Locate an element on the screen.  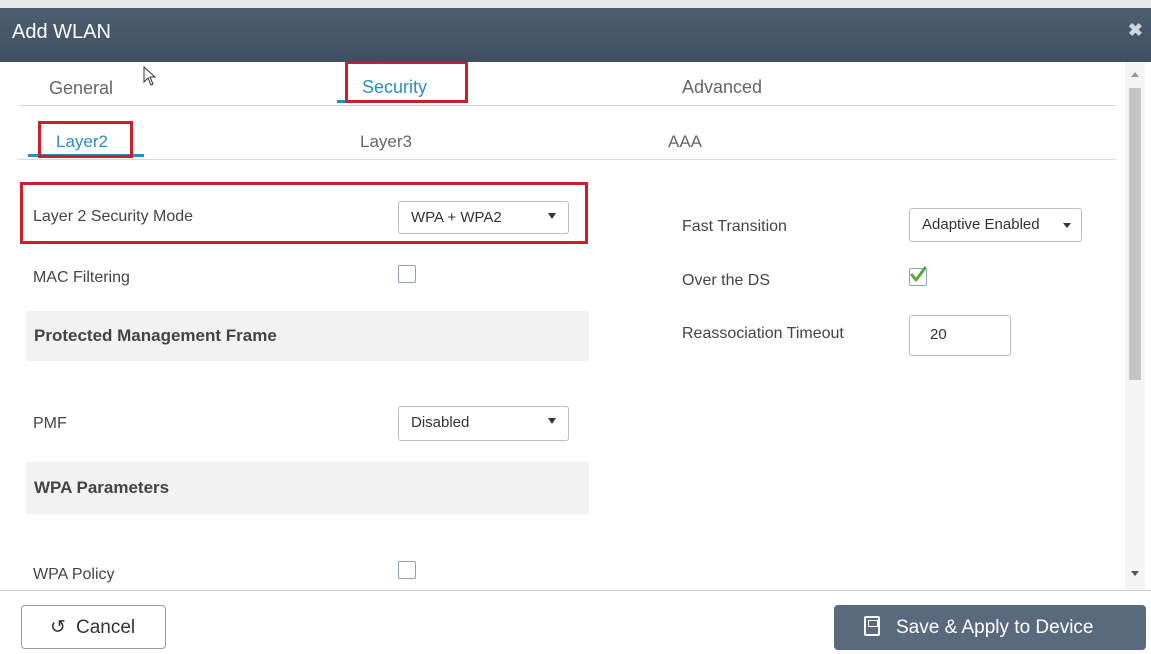
mouse-cursor-icon is located at coordinates (150, 76).